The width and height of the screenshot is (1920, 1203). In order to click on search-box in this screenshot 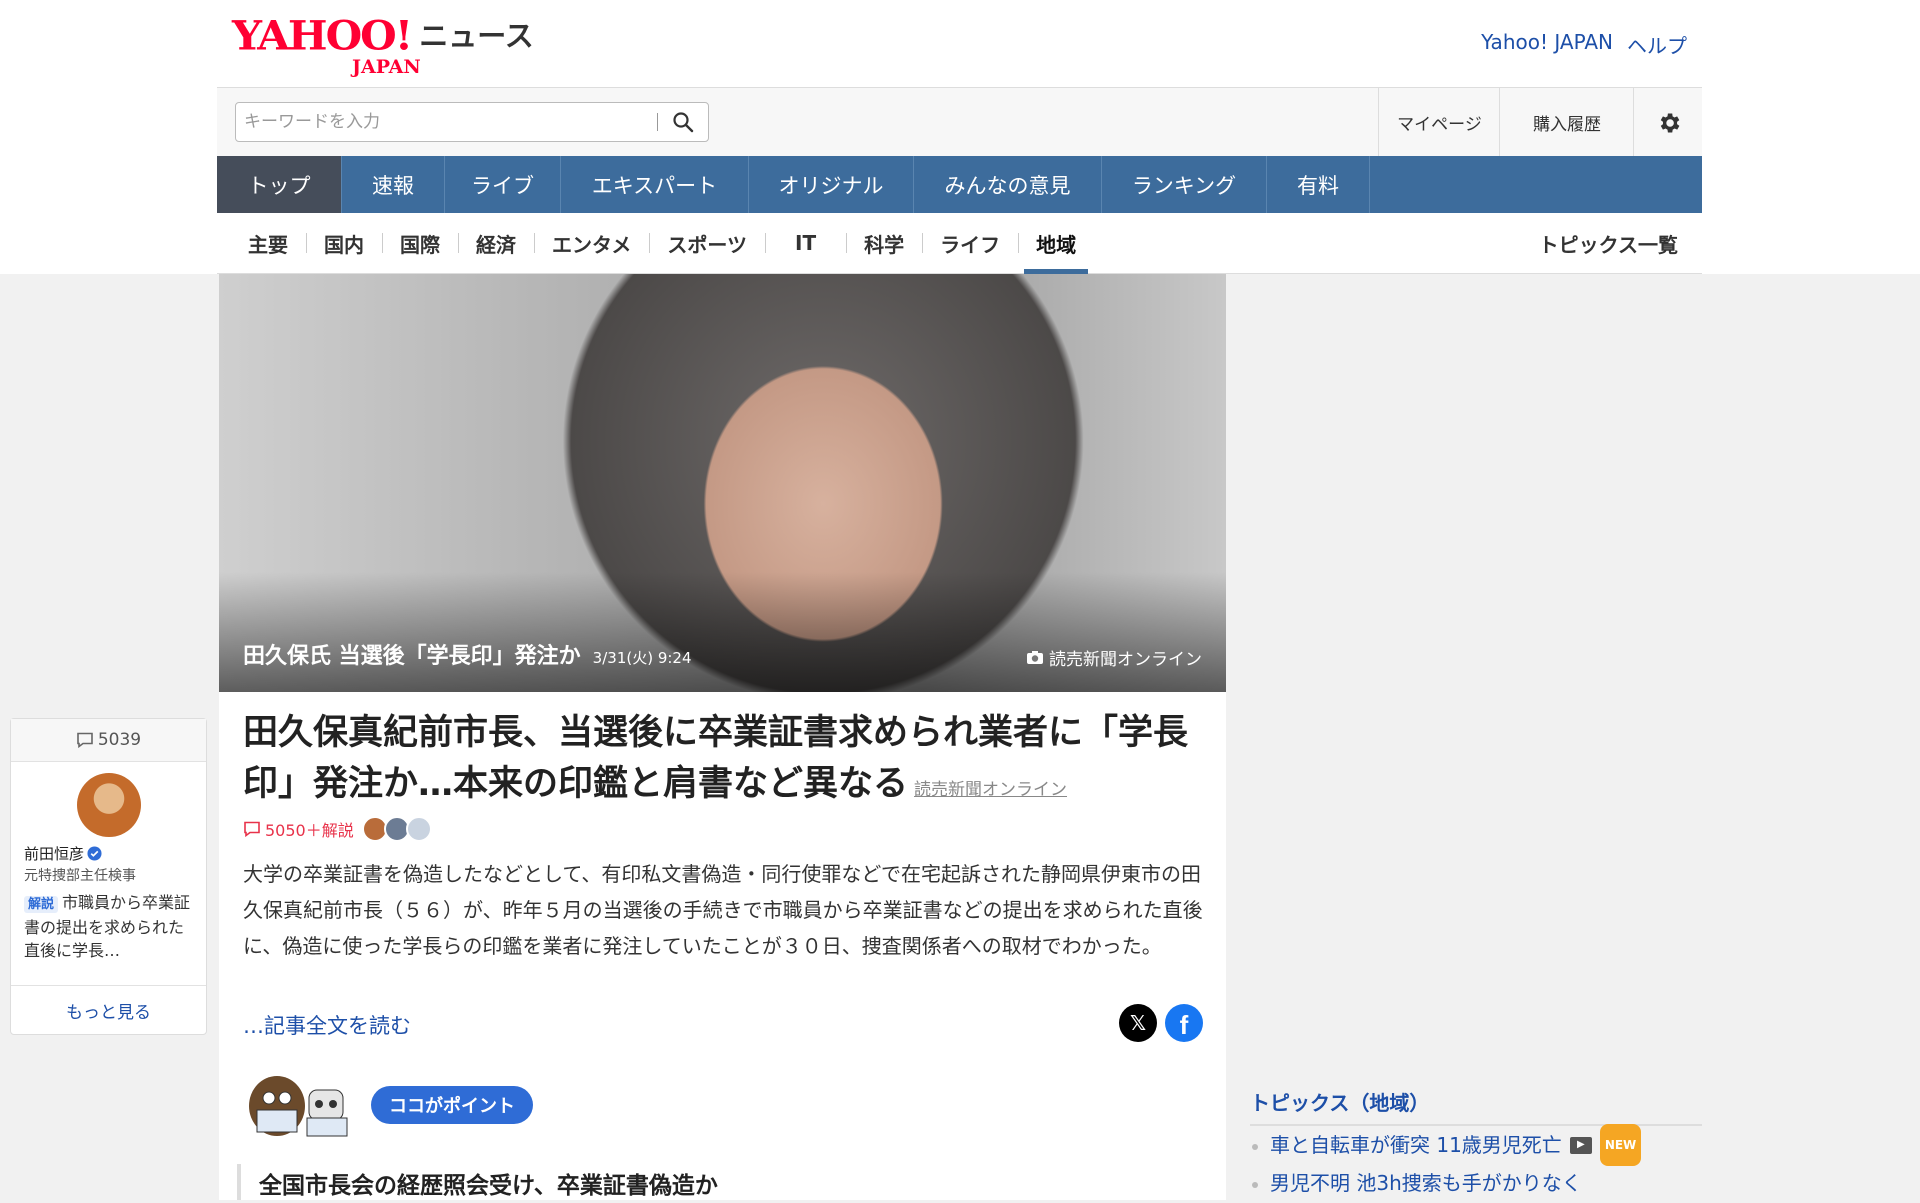, I will do `click(472, 122)`.